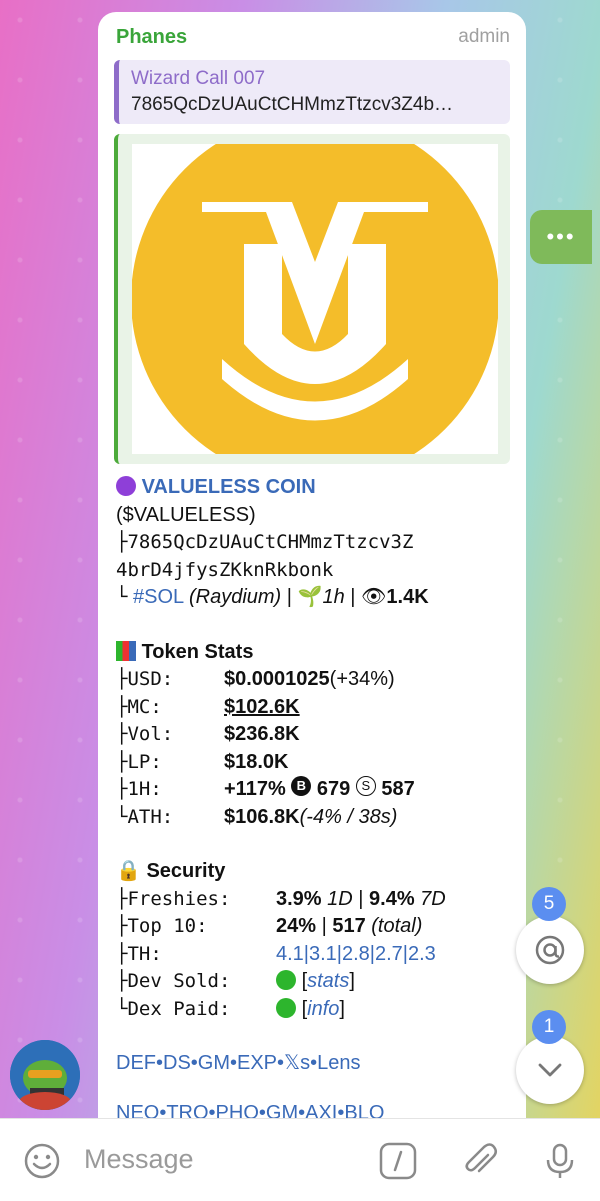 Image resolution: width=600 pixels, height=1201 pixels. What do you see at coordinates (549, 1027) in the screenshot?
I see `unread-badge: 1` at bounding box center [549, 1027].